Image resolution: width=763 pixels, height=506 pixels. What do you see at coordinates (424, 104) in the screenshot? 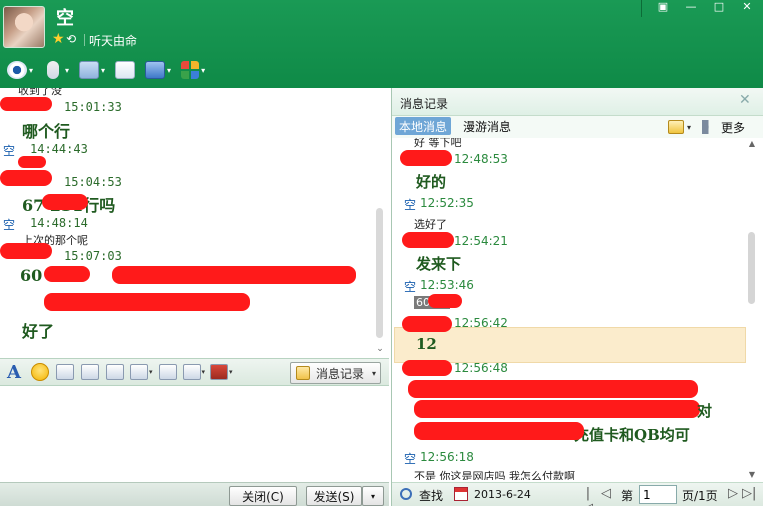
I see `history-title: 消息记录` at bounding box center [424, 104].